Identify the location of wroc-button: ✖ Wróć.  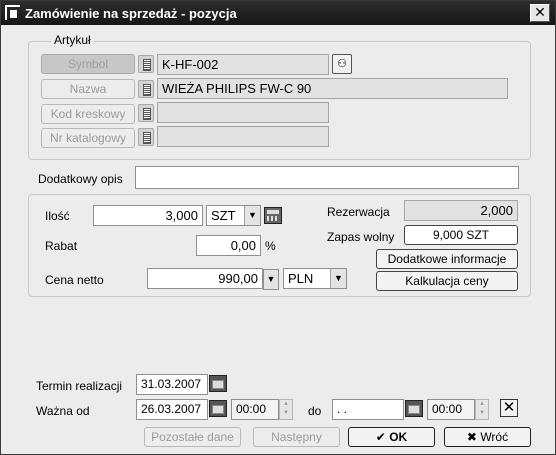
(487, 437).